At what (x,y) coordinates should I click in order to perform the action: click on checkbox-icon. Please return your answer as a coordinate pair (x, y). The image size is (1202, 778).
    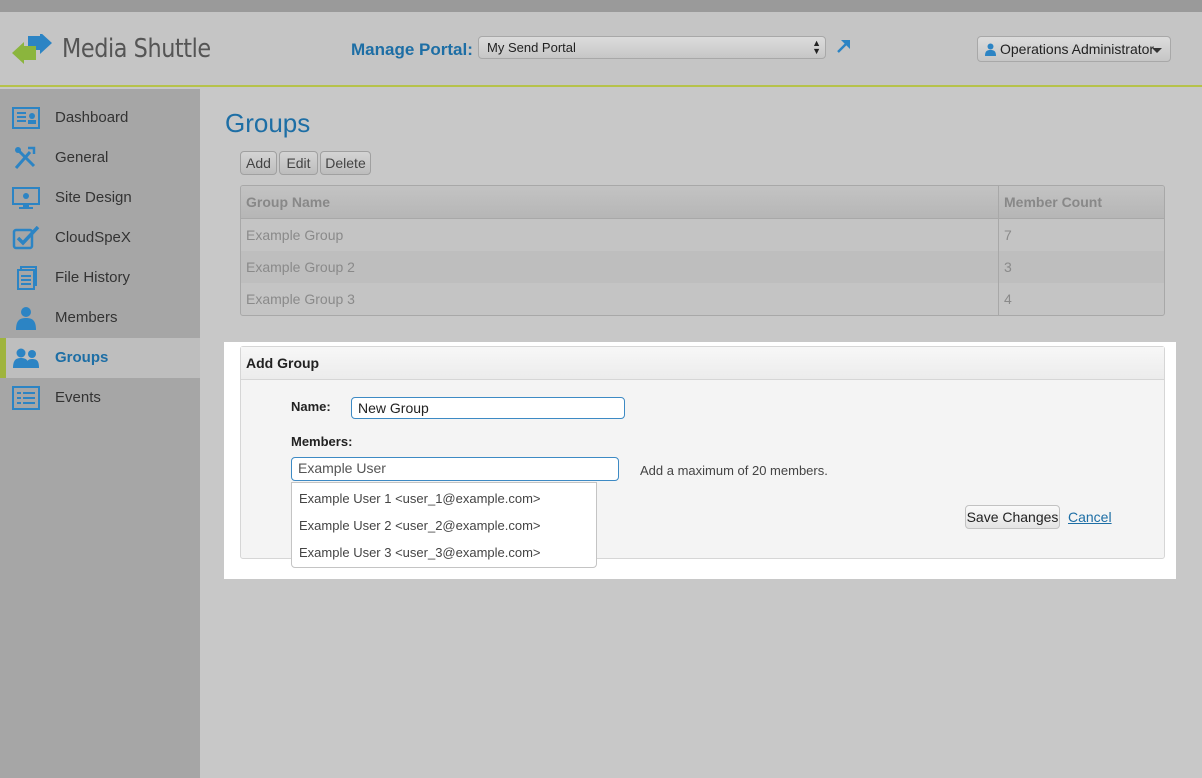
    Looking at the image, I should click on (26, 238).